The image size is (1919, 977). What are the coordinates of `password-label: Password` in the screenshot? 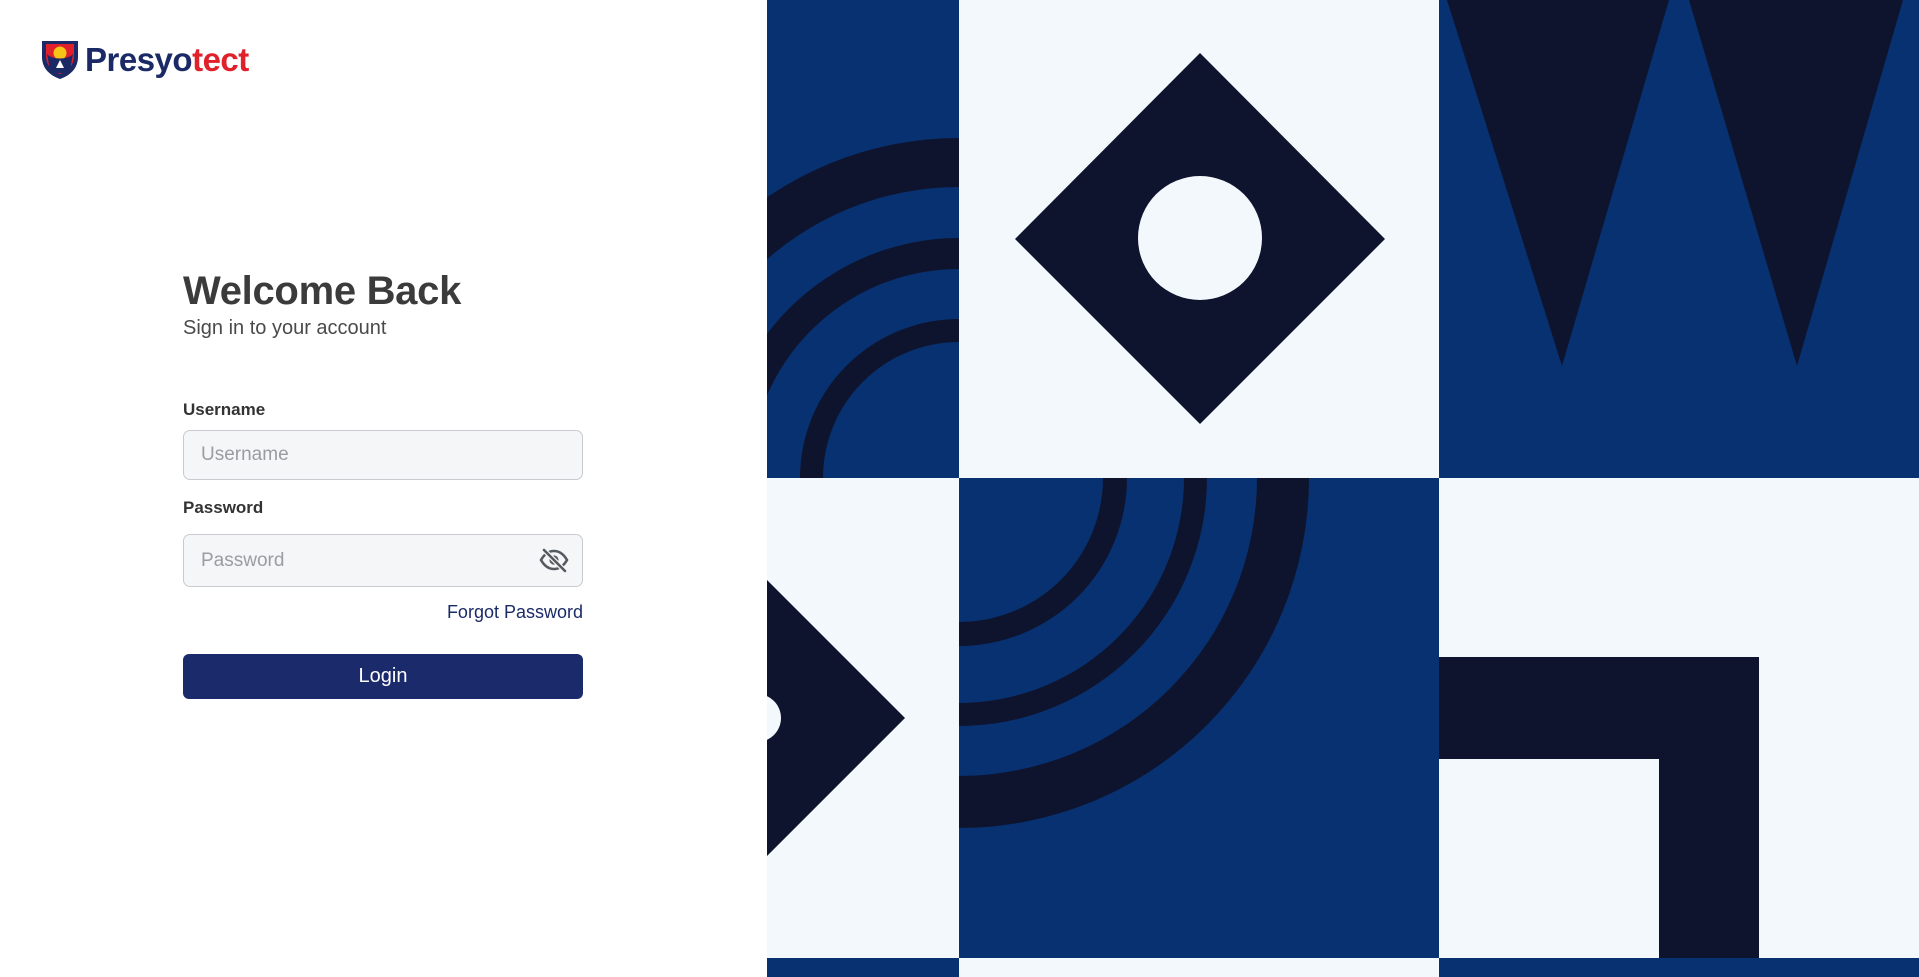 It's located at (223, 507).